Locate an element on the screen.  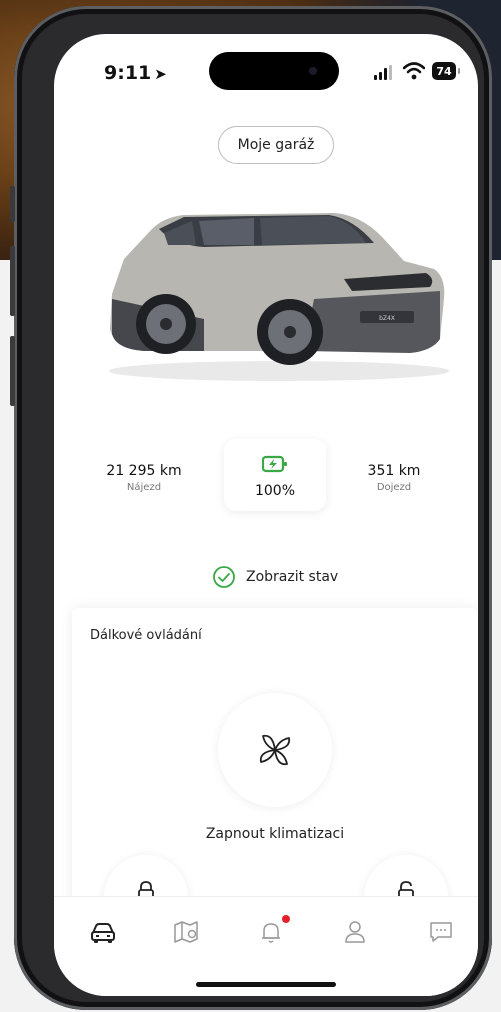
tab-car is located at coordinates (106, 935).